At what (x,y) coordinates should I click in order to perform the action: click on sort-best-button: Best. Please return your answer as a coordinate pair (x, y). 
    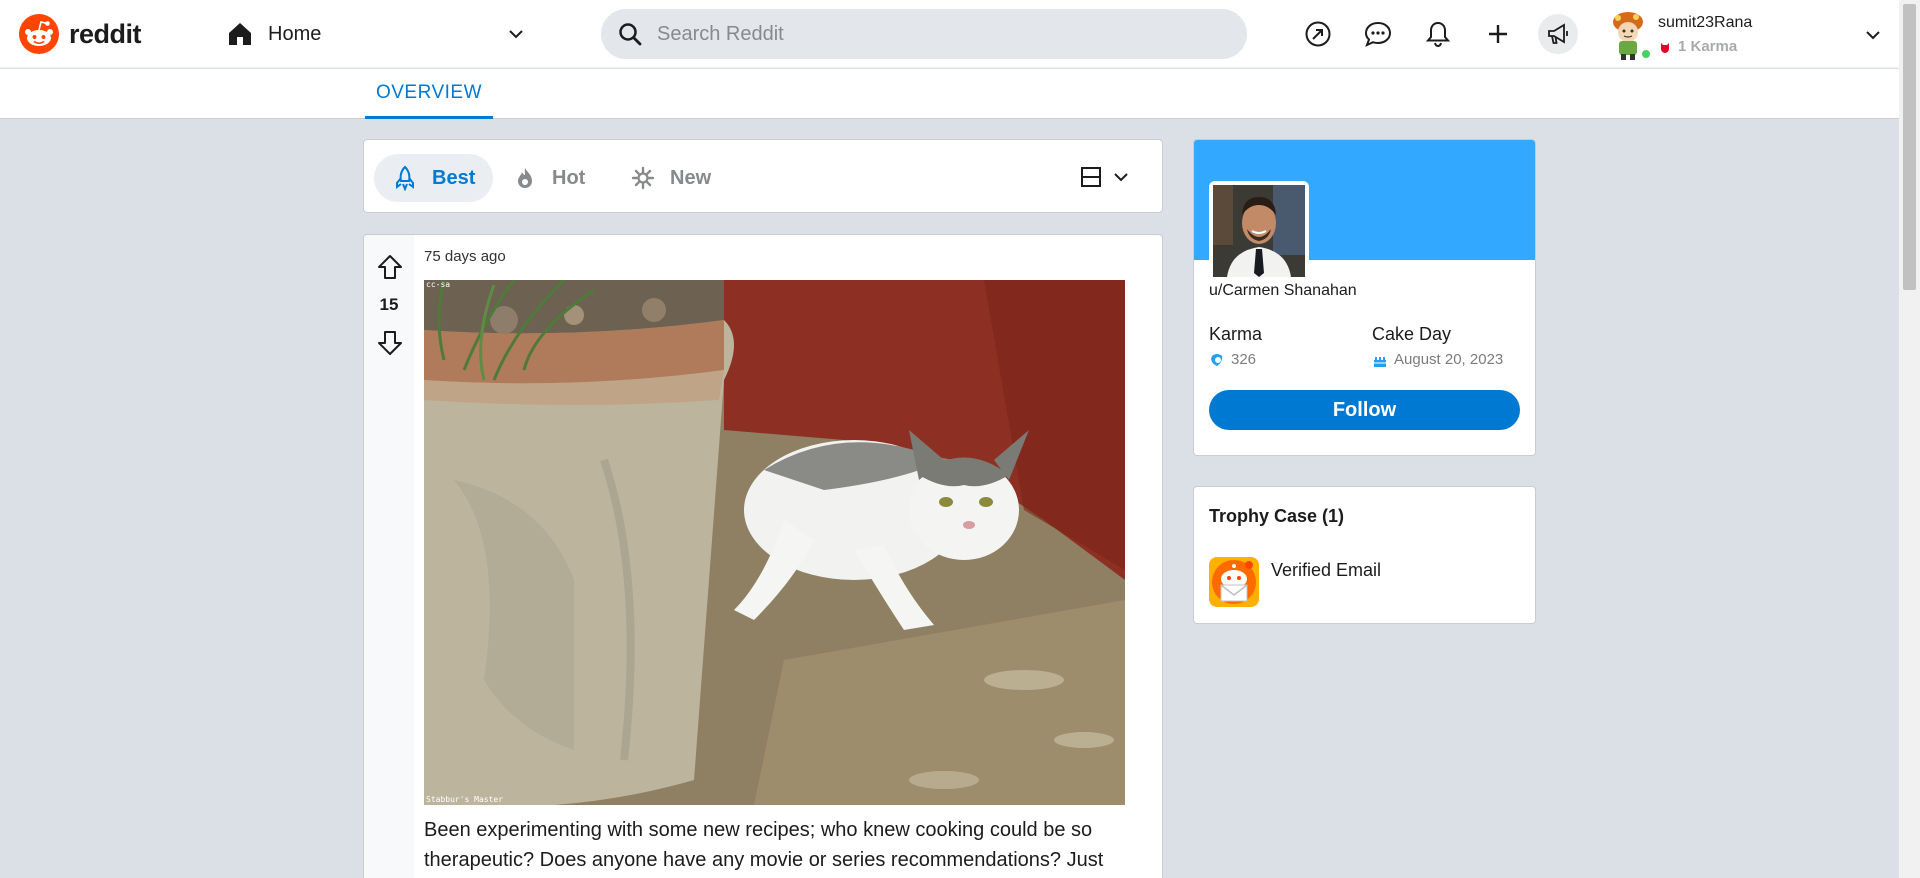
    Looking at the image, I should click on (434, 178).